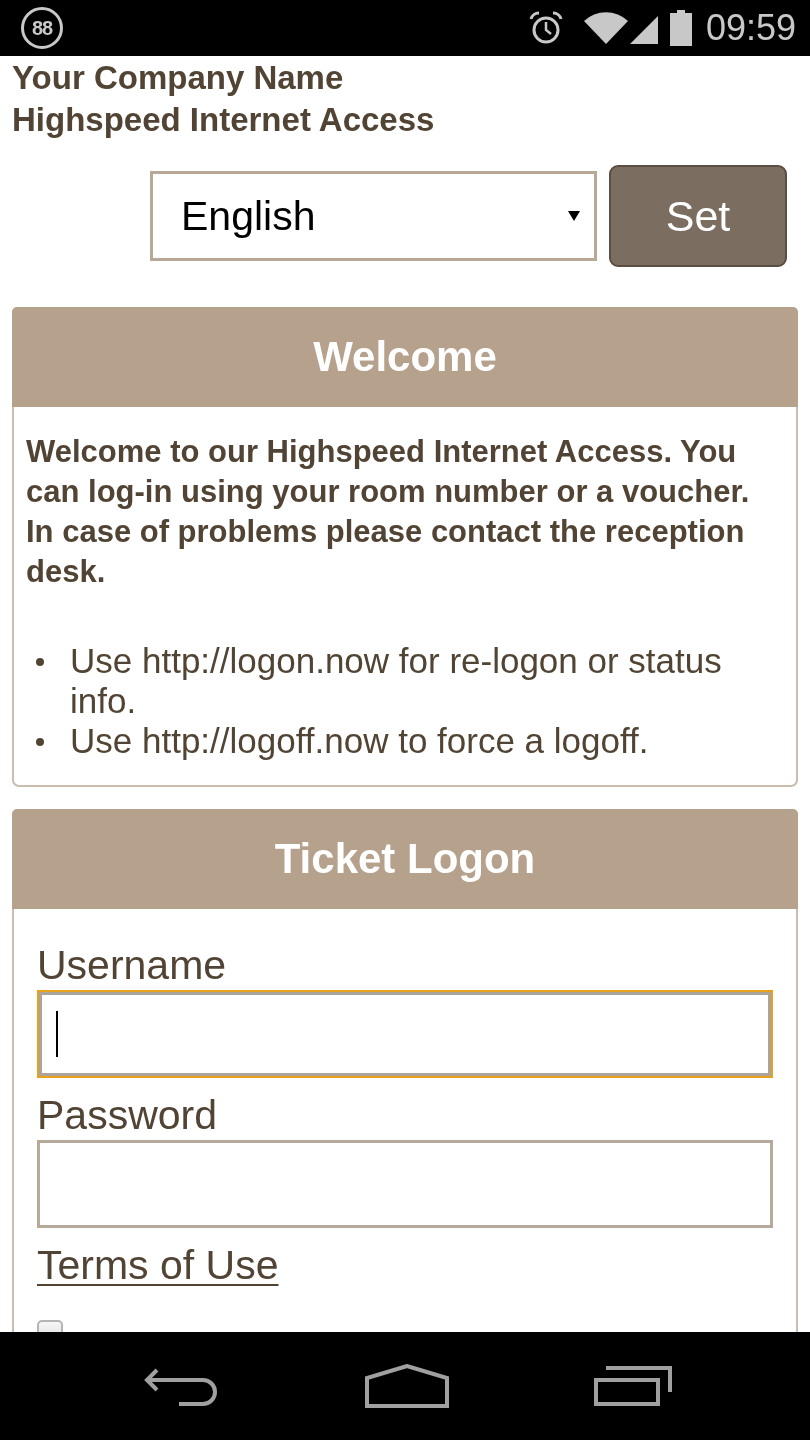  I want to click on company-name: Your Company Name, so click(178, 78).